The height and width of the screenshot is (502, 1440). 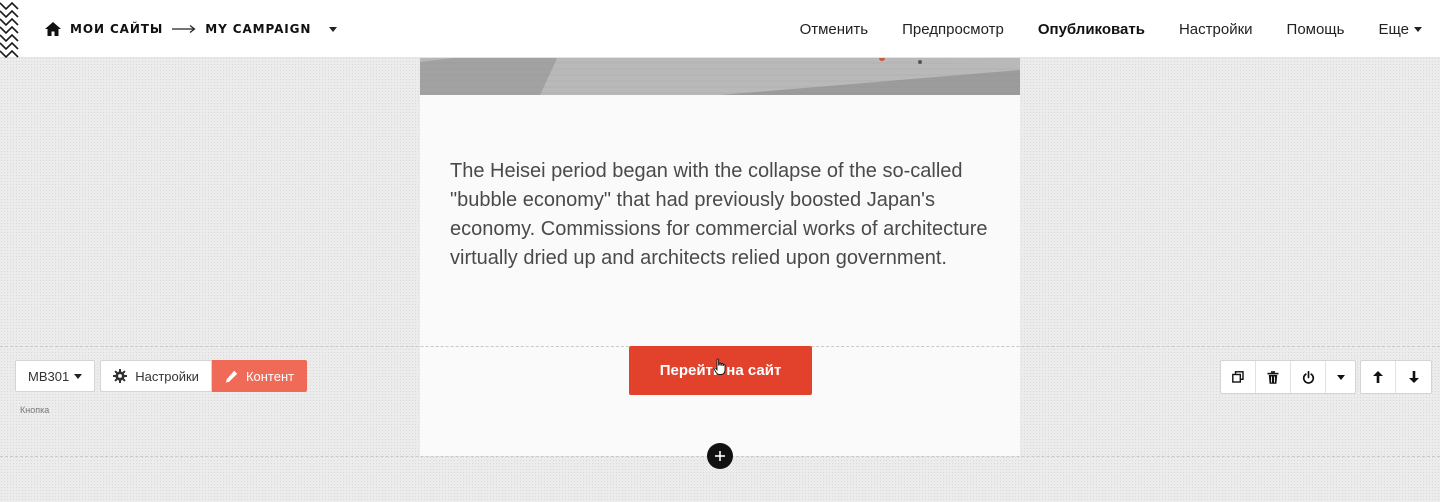 What do you see at coordinates (834, 29) in the screenshot?
I see `undo-link: Отменить` at bounding box center [834, 29].